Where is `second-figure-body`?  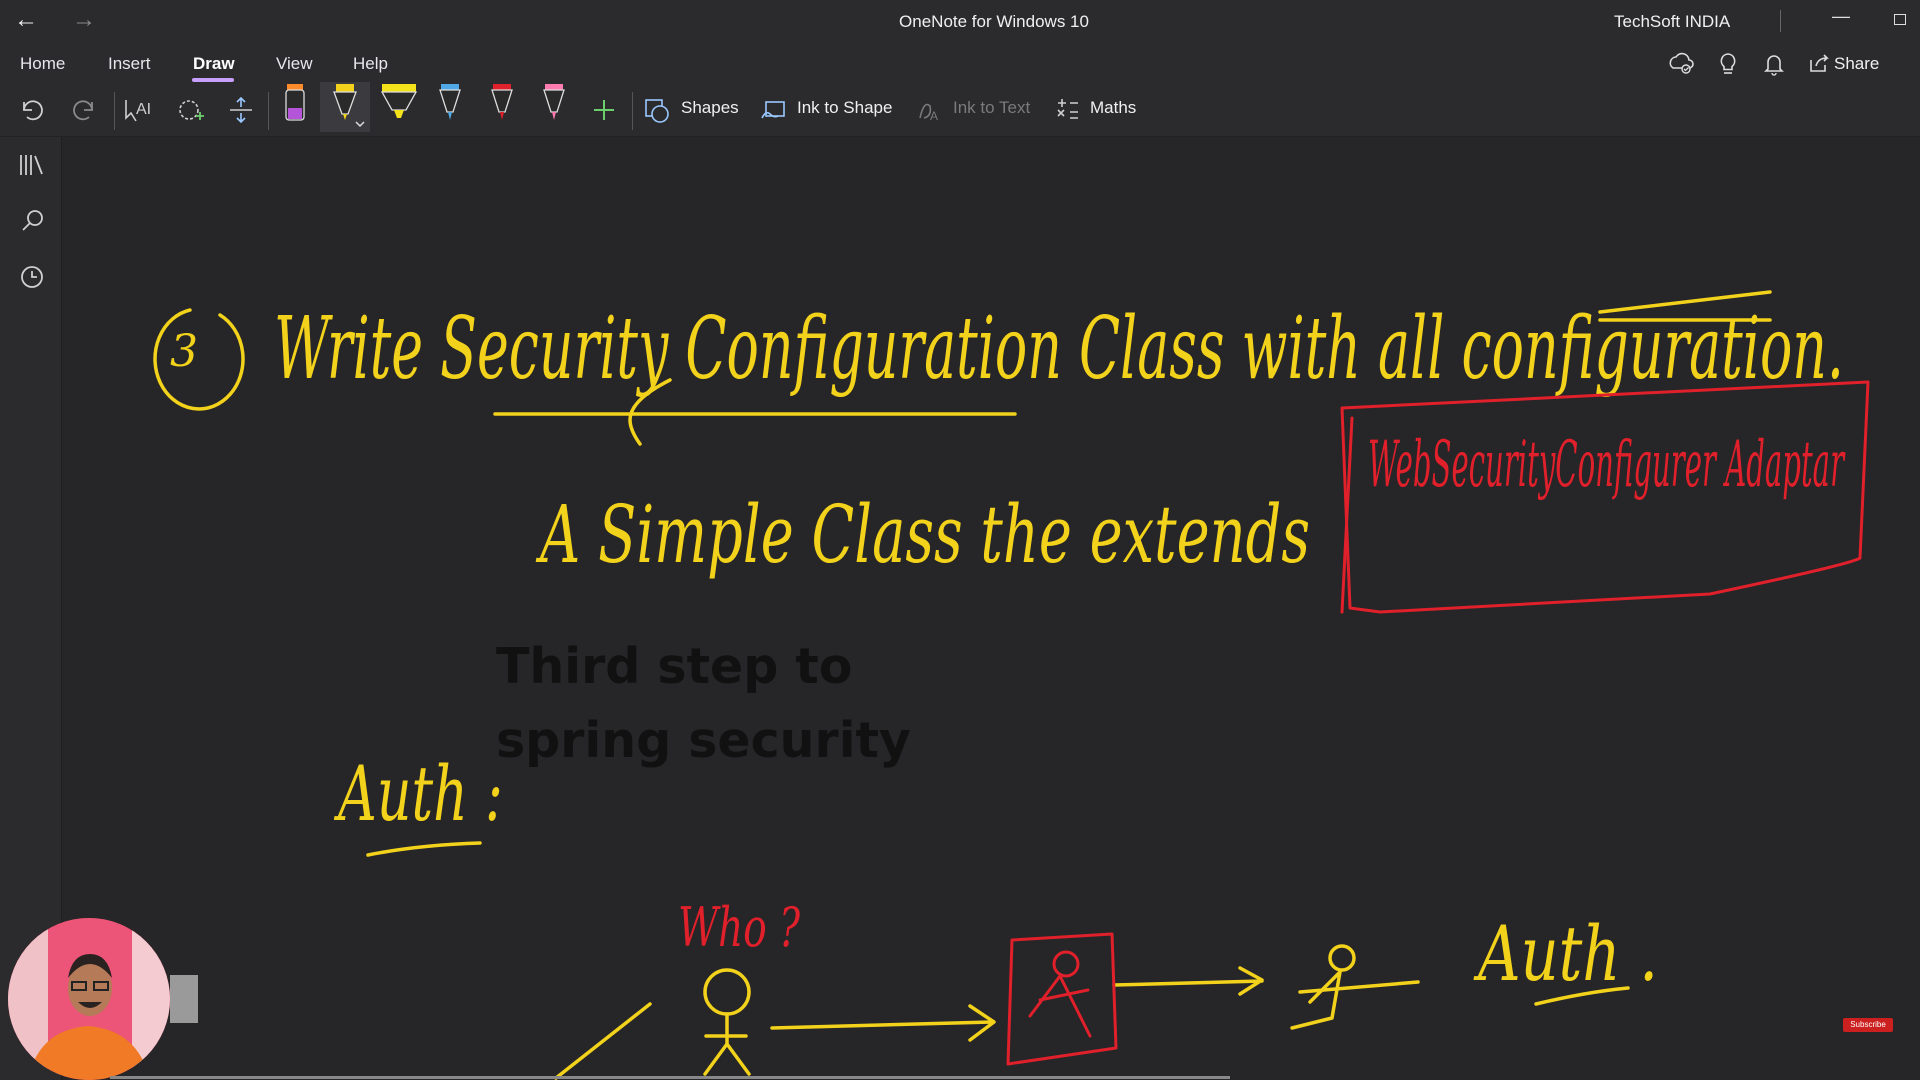 second-figure-body is located at coordinates (1355, 1000).